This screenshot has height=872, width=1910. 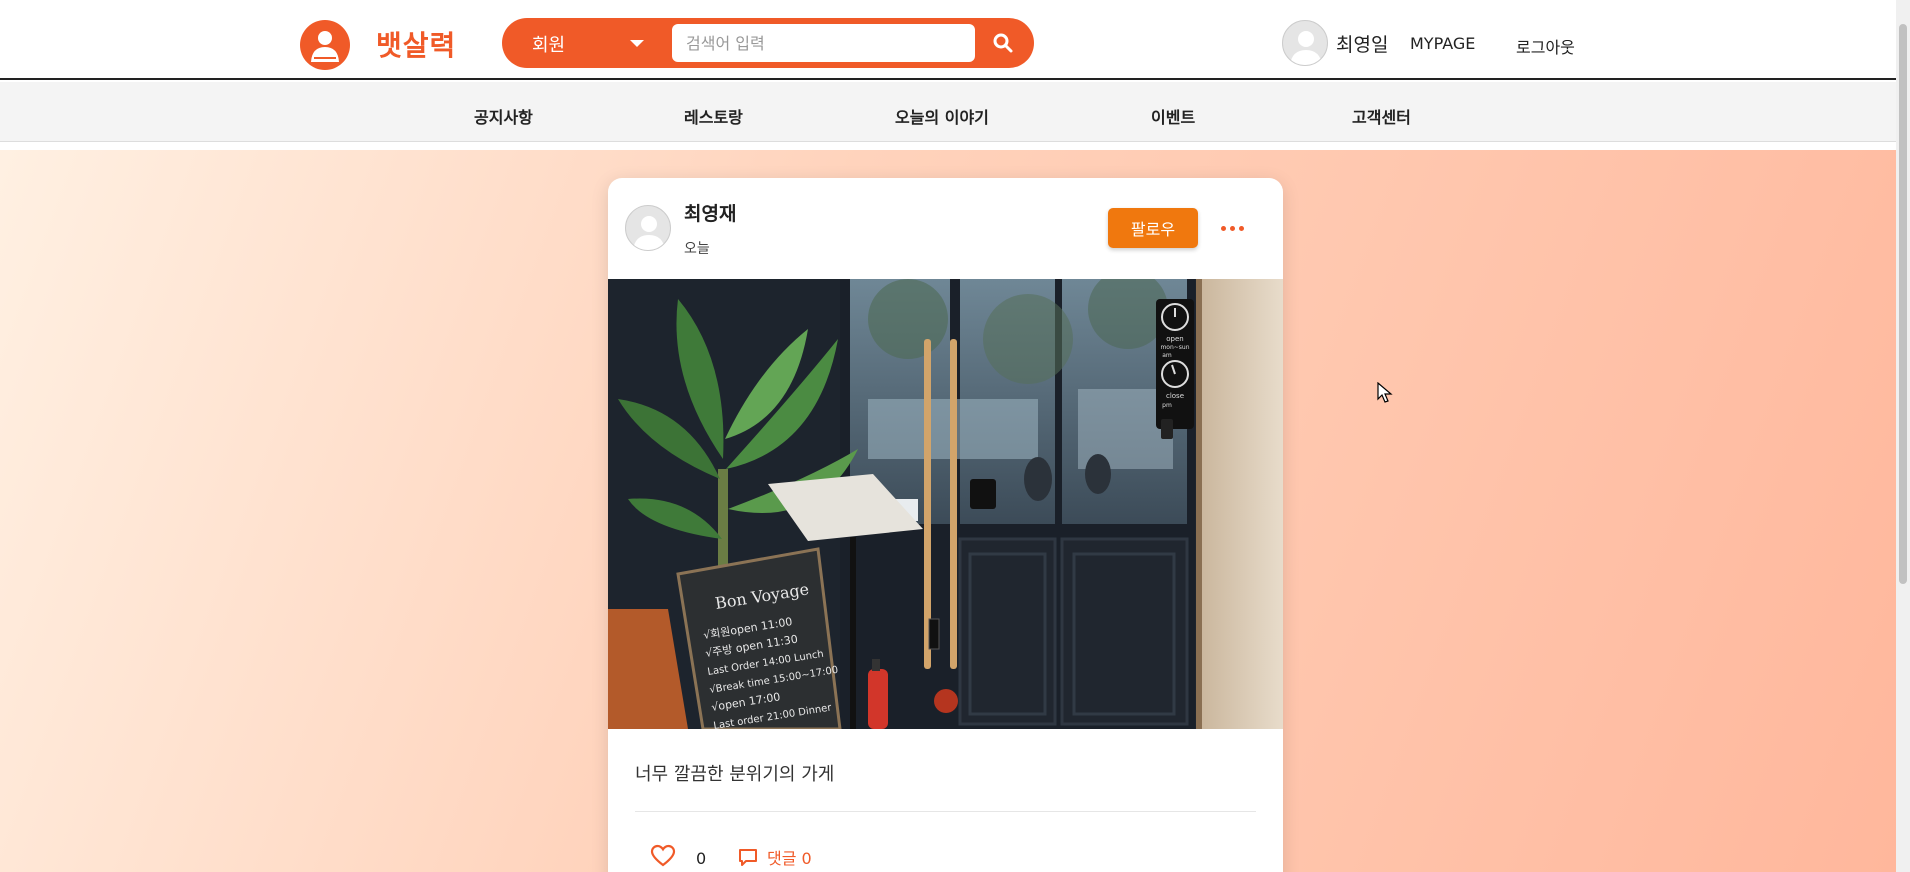 What do you see at coordinates (1153, 228) in the screenshot?
I see `follow-button: 팔로우` at bounding box center [1153, 228].